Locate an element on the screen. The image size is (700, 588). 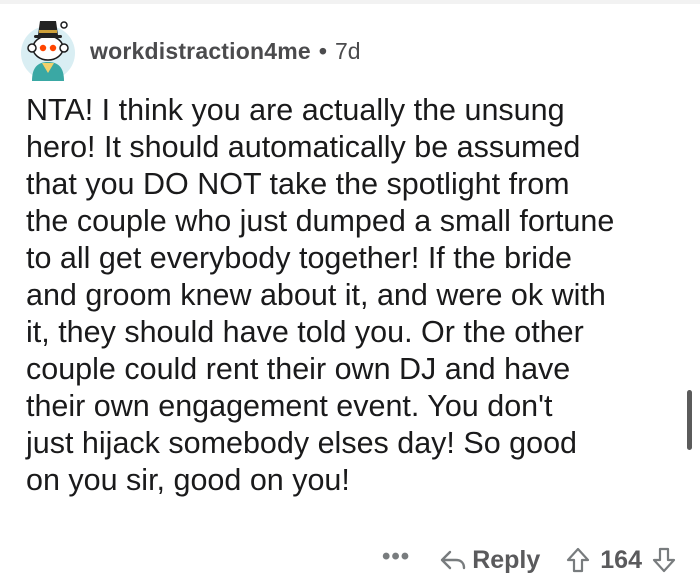
reply-button: Reply is located at coordinates (490, 560).